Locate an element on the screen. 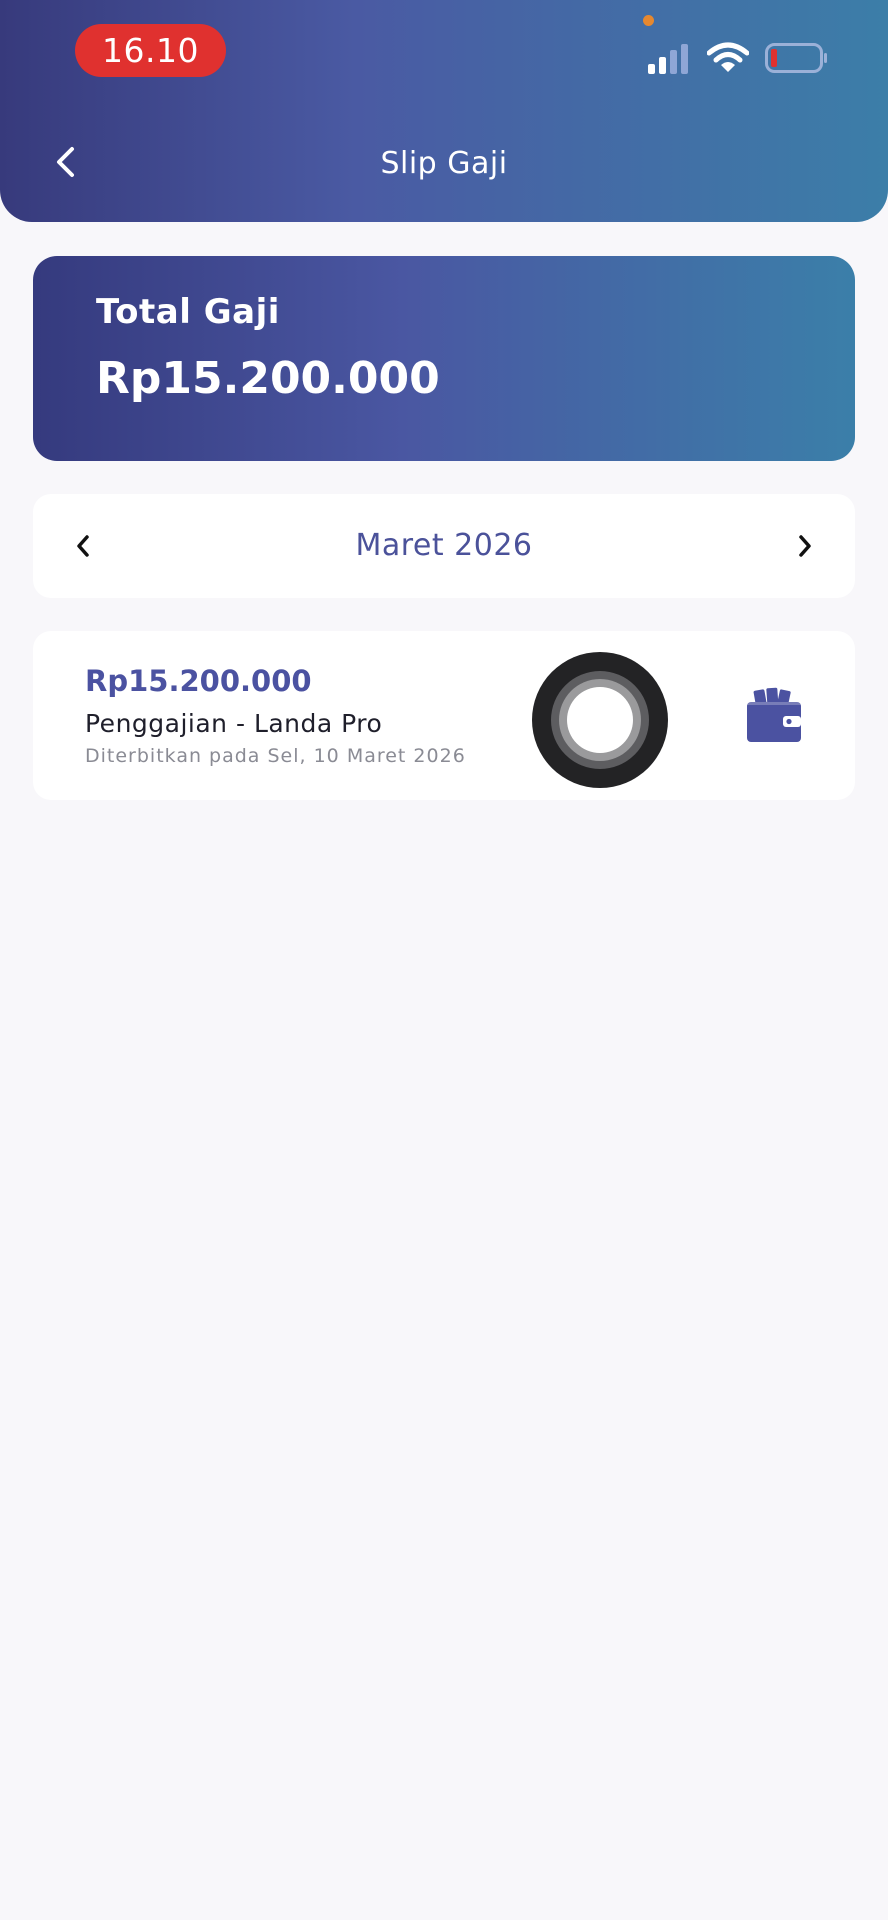 The height and width of the screenshot is (1920, 888). status-time: 16.10 is located at coordinates (150, 50).